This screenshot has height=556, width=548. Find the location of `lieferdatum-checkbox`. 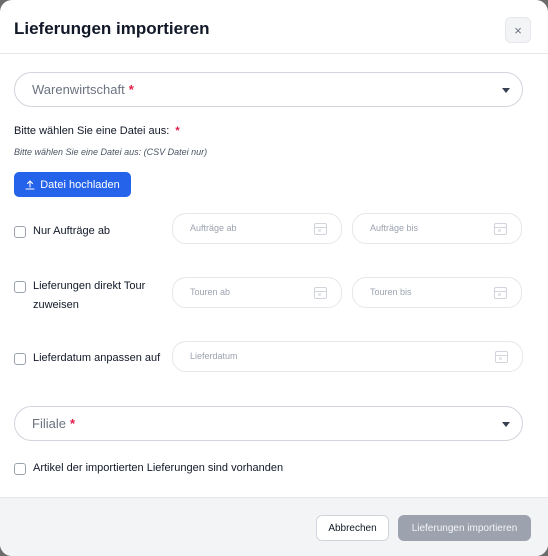

lieferdatum-checkbox is located at coordinates (20, 359).